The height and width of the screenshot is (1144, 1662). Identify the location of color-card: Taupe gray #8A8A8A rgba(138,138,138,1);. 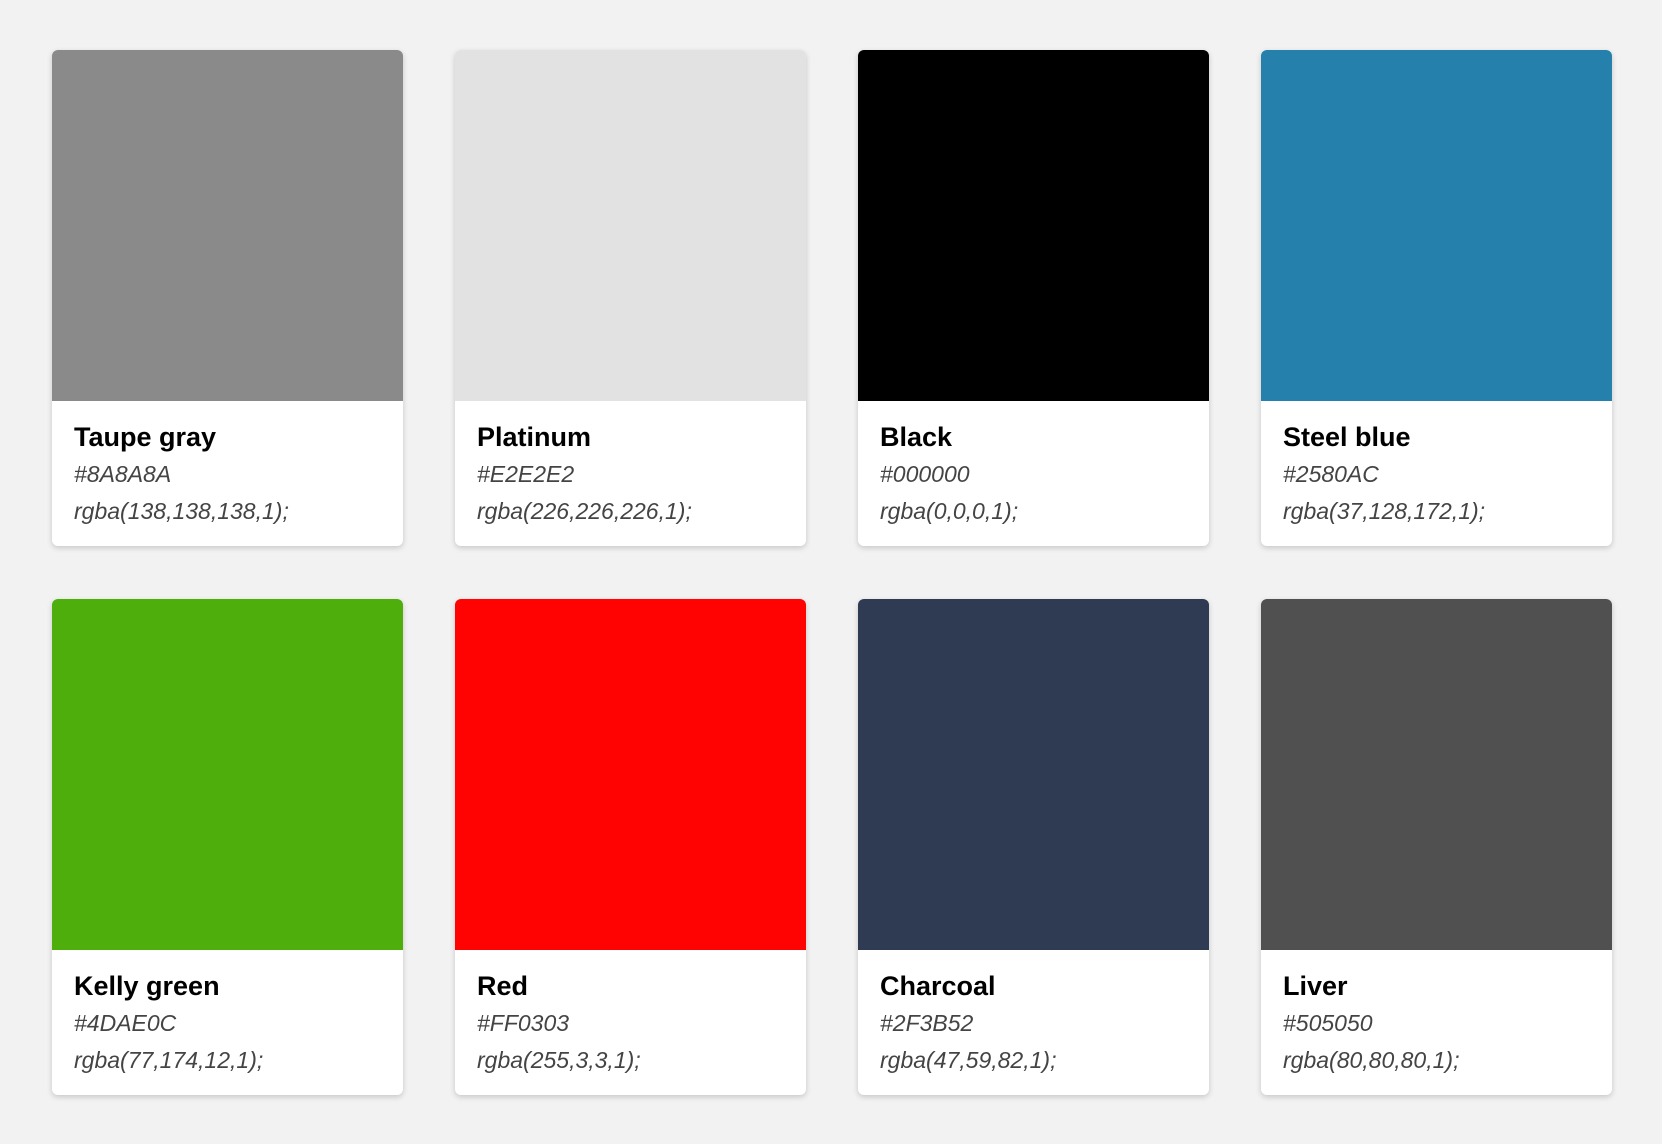
(227, 298).